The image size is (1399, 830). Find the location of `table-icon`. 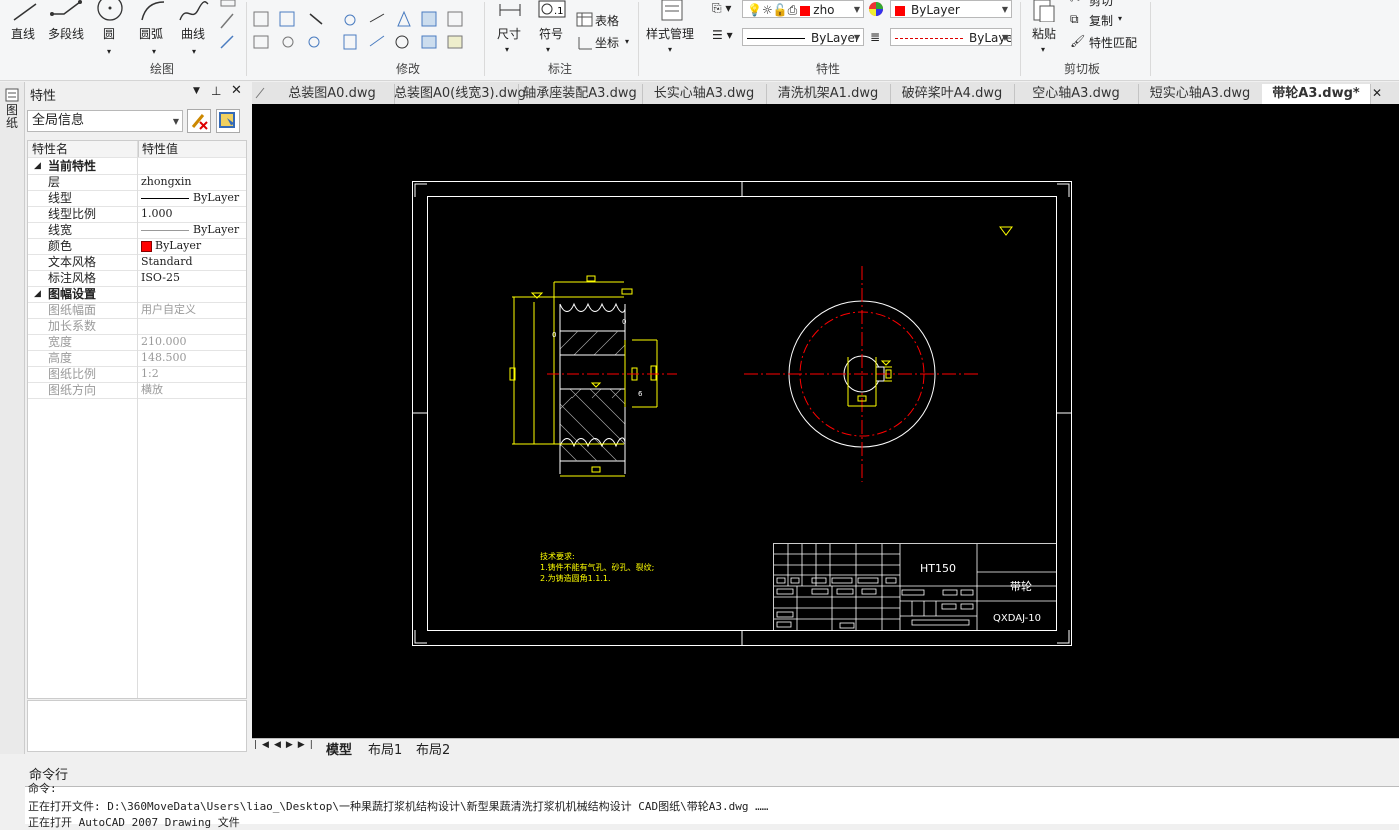

table-icon is located at coordinates (585, 20).